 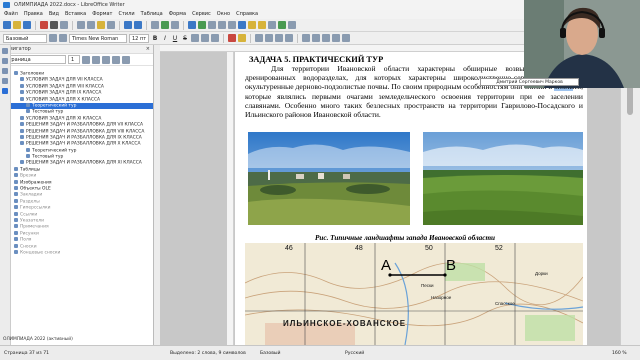 I want to click on new-document-icon, so click(x=7, y=25).